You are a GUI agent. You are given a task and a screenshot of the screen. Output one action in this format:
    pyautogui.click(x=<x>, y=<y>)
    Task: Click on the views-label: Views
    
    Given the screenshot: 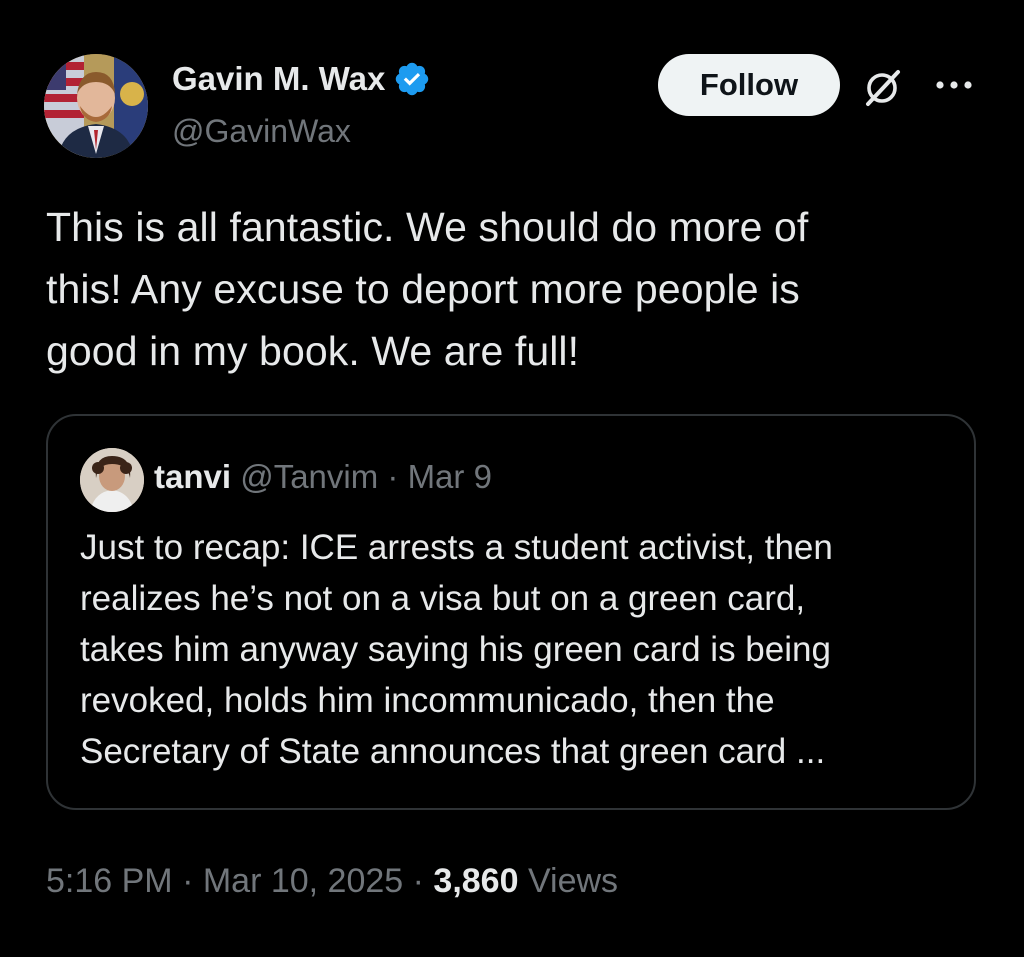 What is the action you would take?
    pyautogui.click(x=573, y=881)
    